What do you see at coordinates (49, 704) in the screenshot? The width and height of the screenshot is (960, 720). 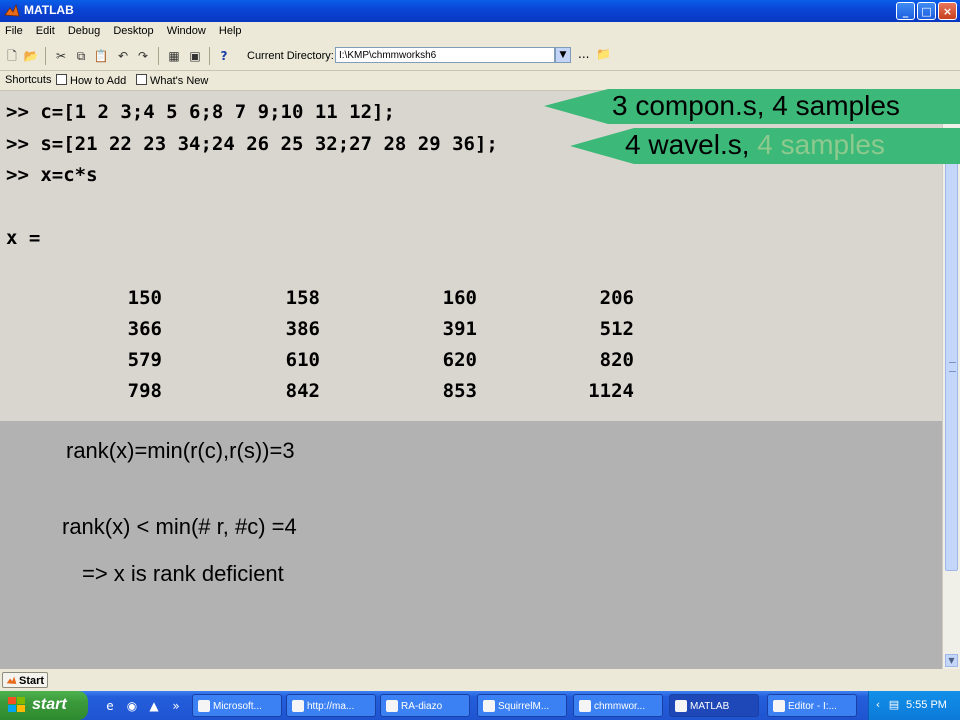 I see `start-label: start` at bounding box center [49, 704].